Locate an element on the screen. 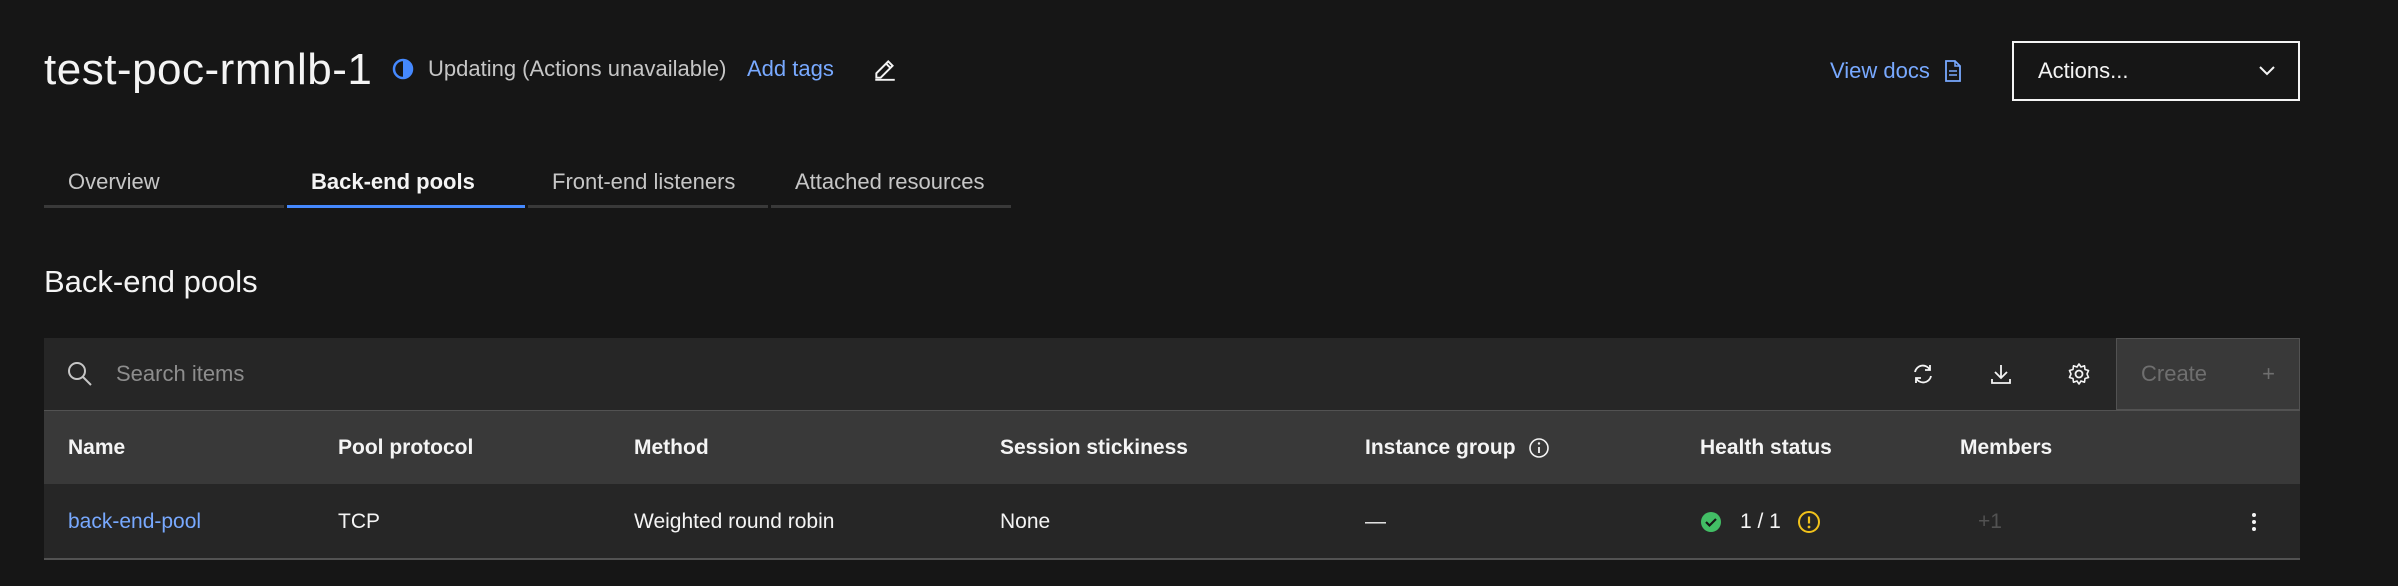  warning-icon is located at coordinates (1809, 522).